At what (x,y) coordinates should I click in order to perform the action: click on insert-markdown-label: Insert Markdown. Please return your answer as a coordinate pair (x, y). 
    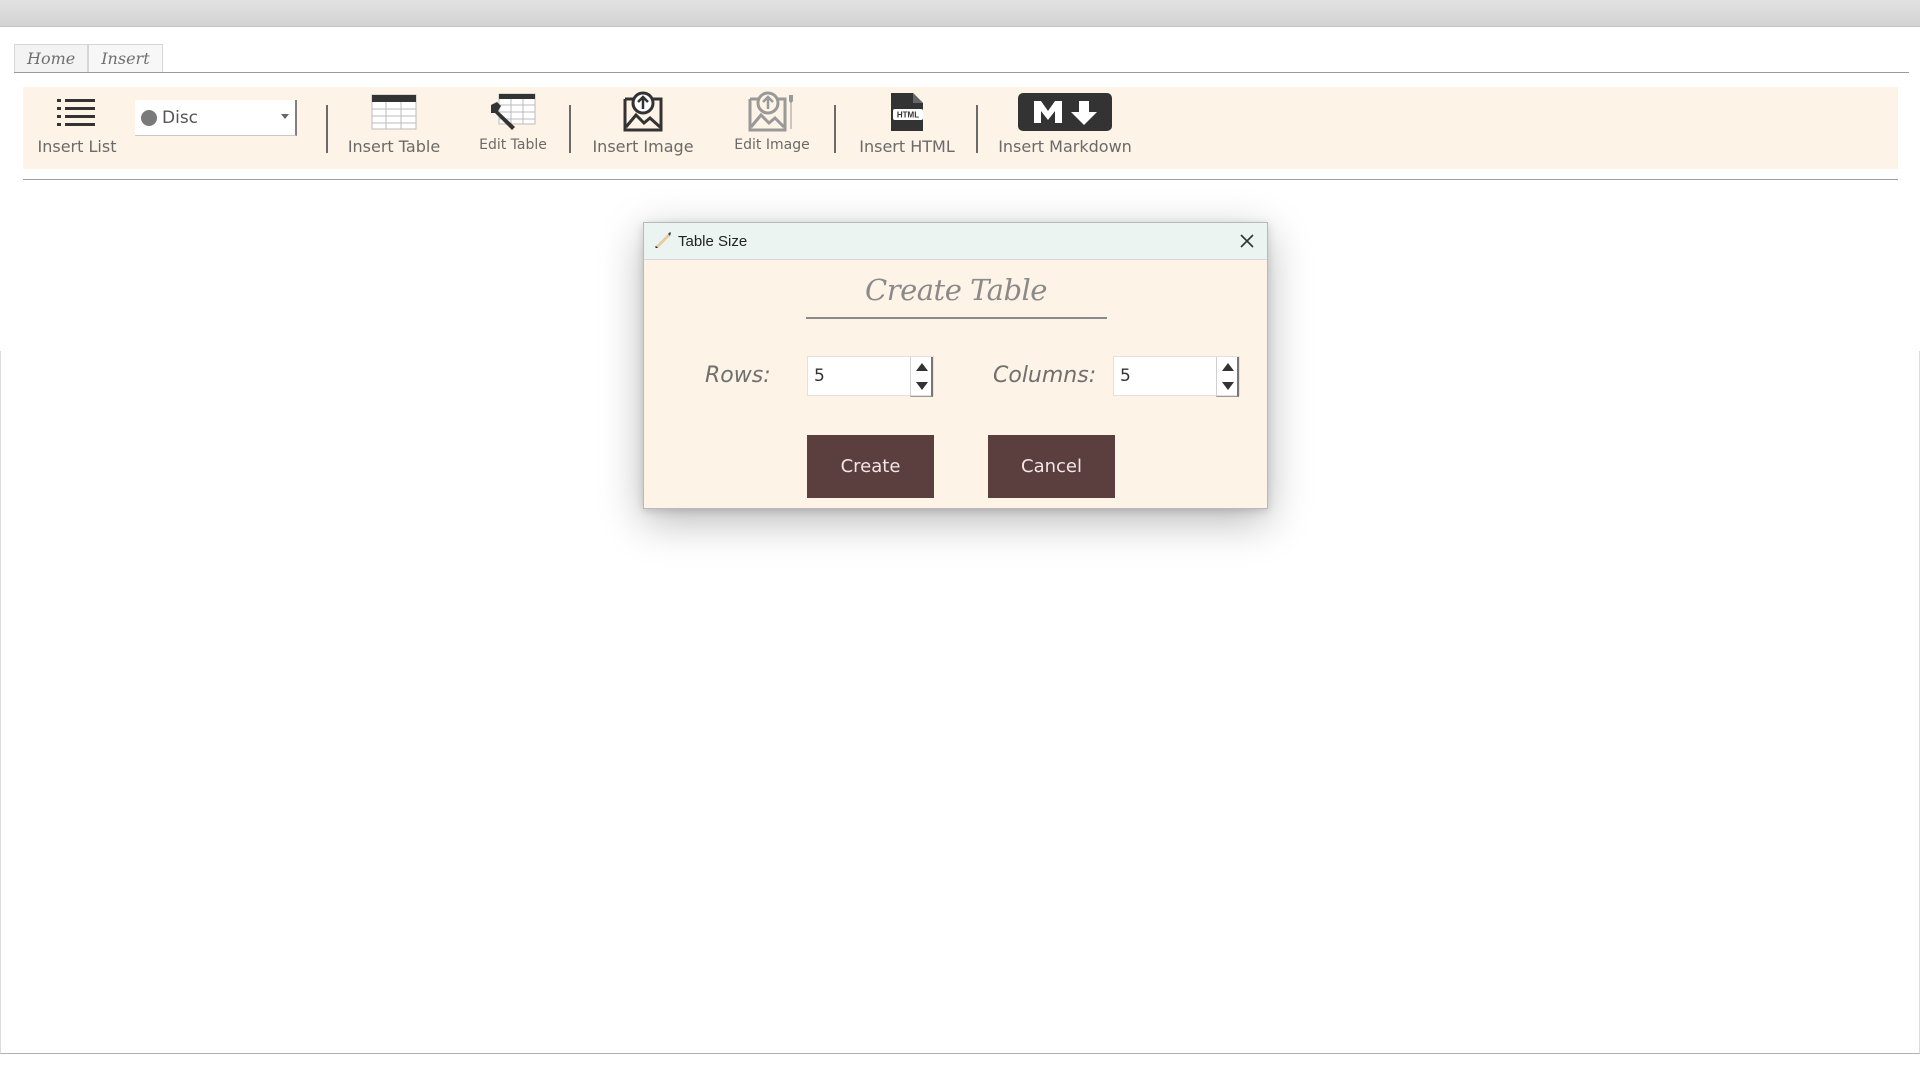
    Looking at the image, I should click on (1065, 146).